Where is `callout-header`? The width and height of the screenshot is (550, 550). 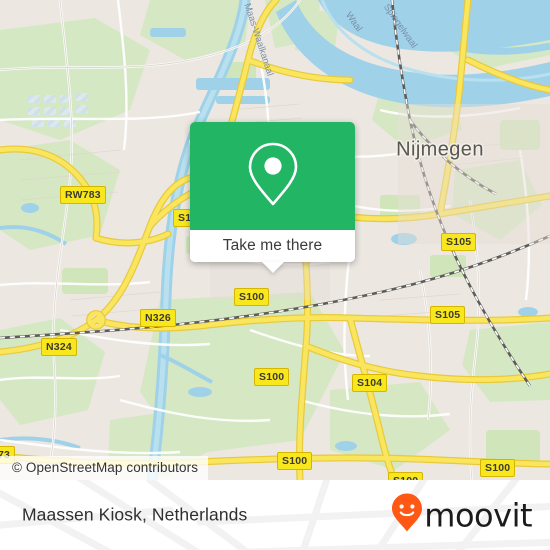
callout-header is located at coordinates (272, 176).